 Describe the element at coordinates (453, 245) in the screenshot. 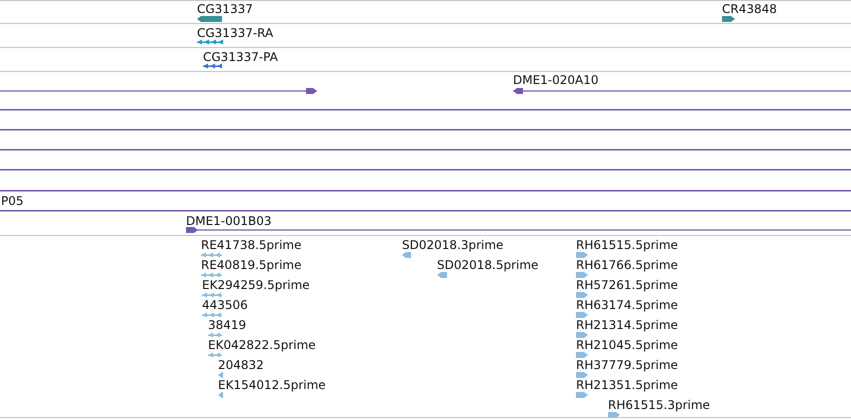

I see `feature-label: SD02018.3prime` at that location.